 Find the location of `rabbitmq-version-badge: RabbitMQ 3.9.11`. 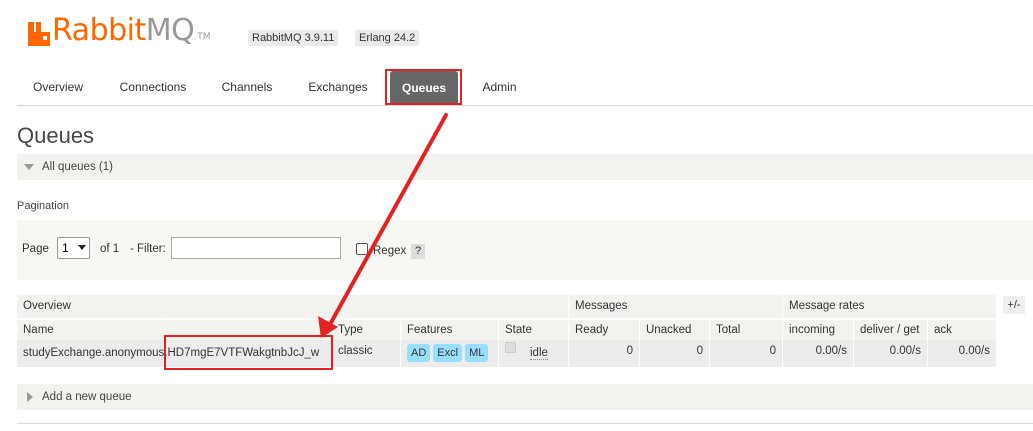

rabbitmq-version-badge: RabbitMQ 3.9.11 is located at coordinates (293, 38).